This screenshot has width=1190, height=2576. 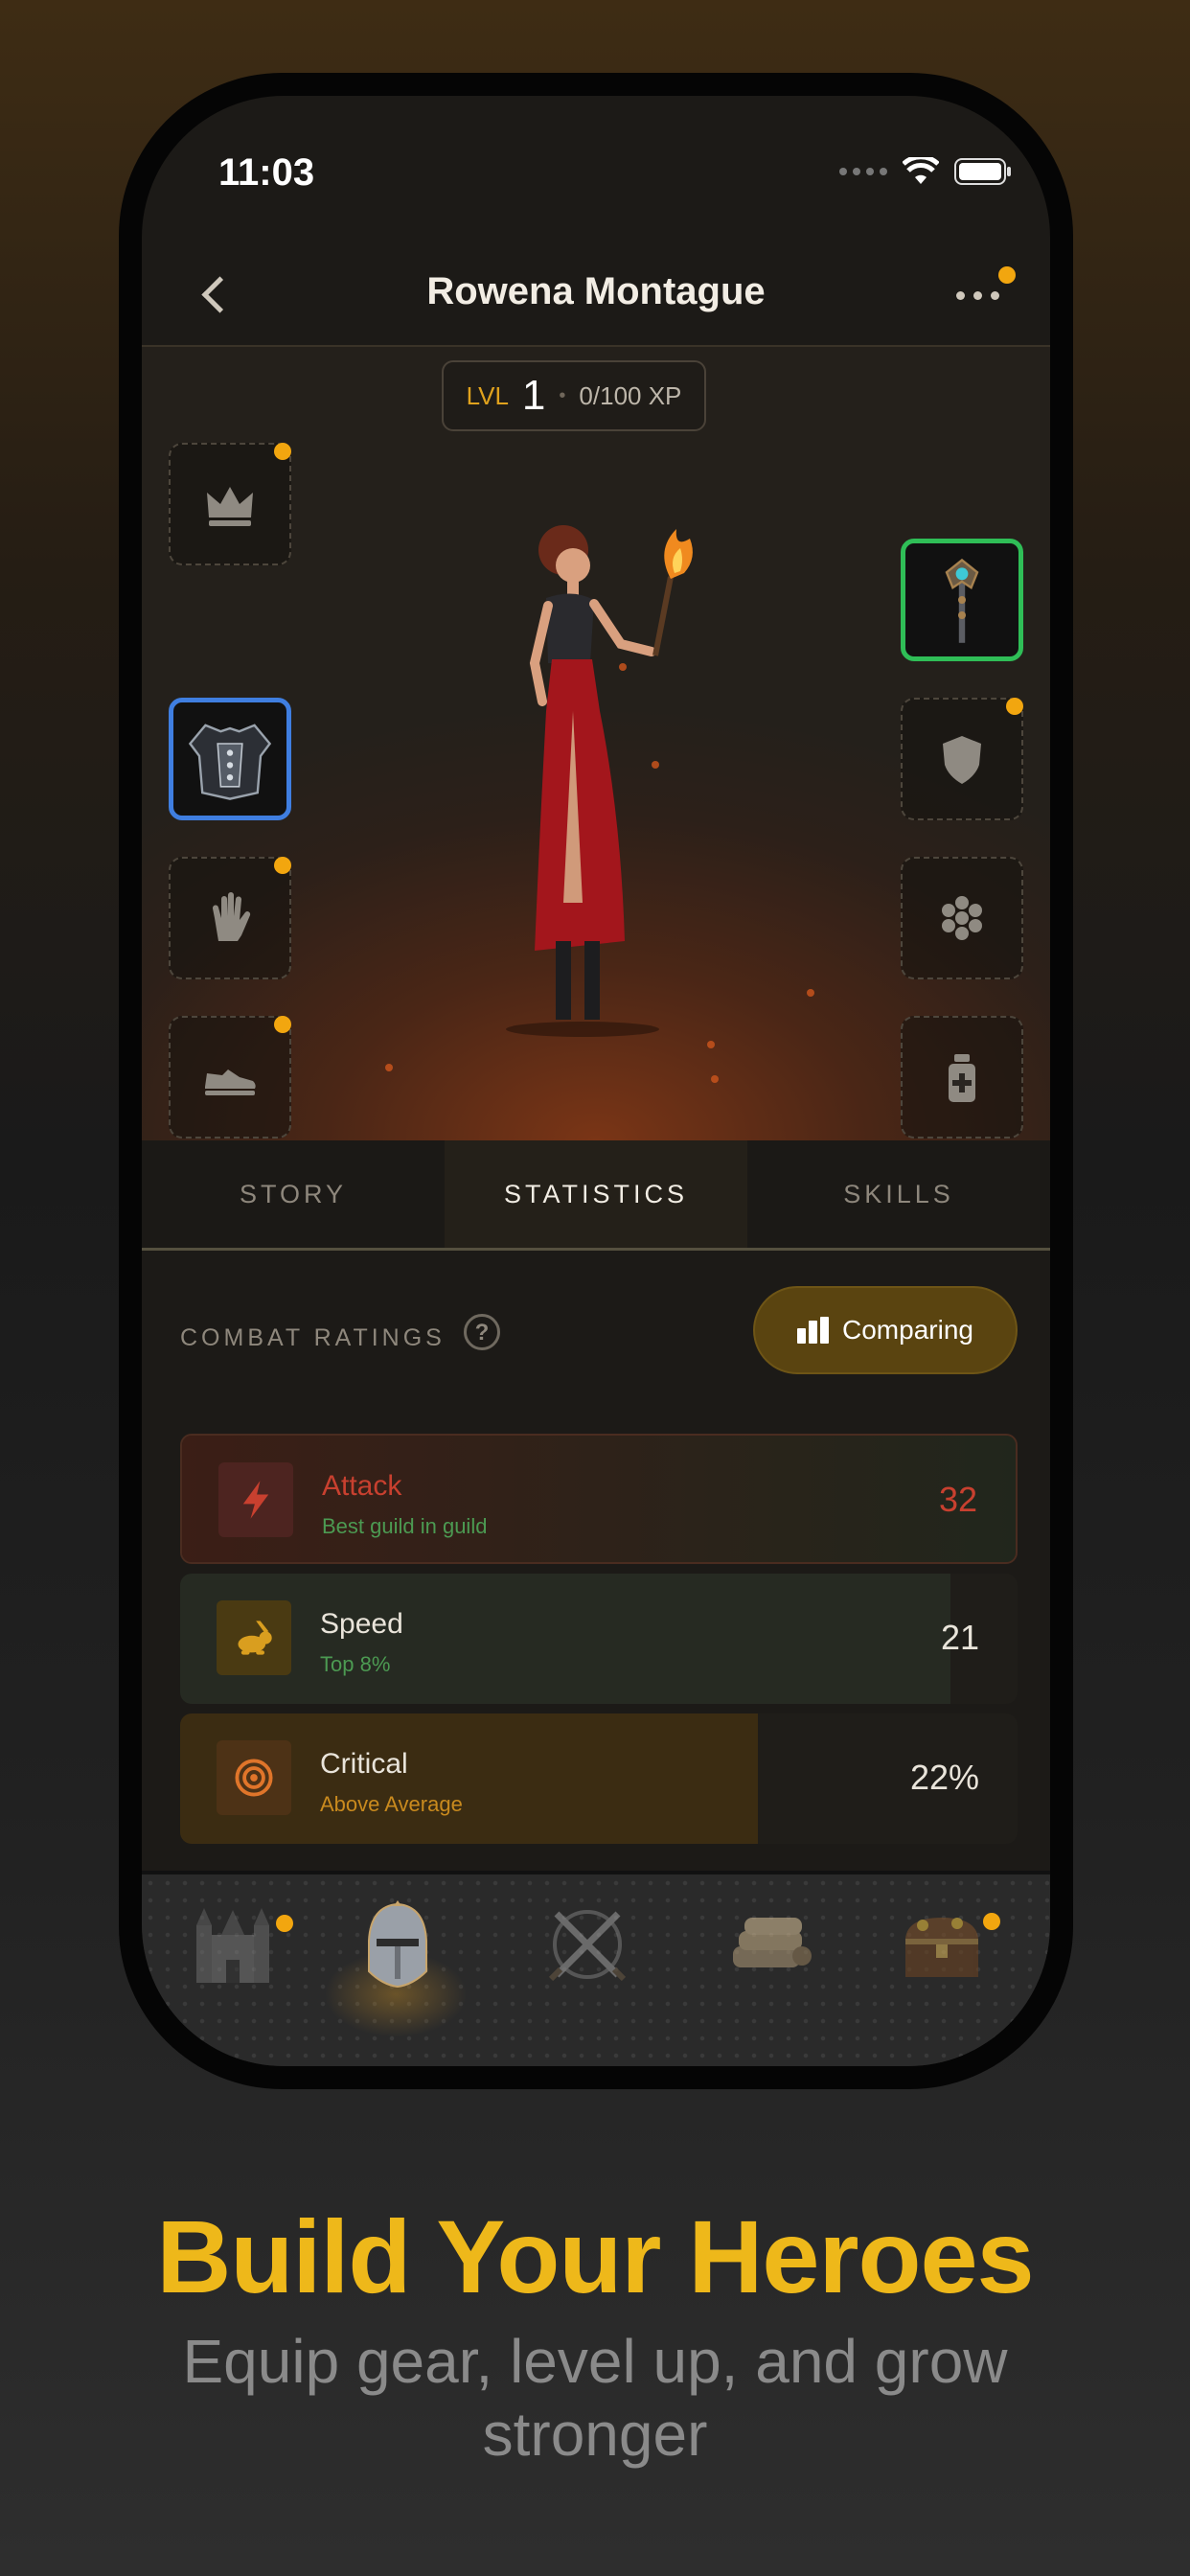 What do you see at coordinates (294, 1194) in the screenshot?
I see `tab-story: STORY` at bounding box center [294, 1194].